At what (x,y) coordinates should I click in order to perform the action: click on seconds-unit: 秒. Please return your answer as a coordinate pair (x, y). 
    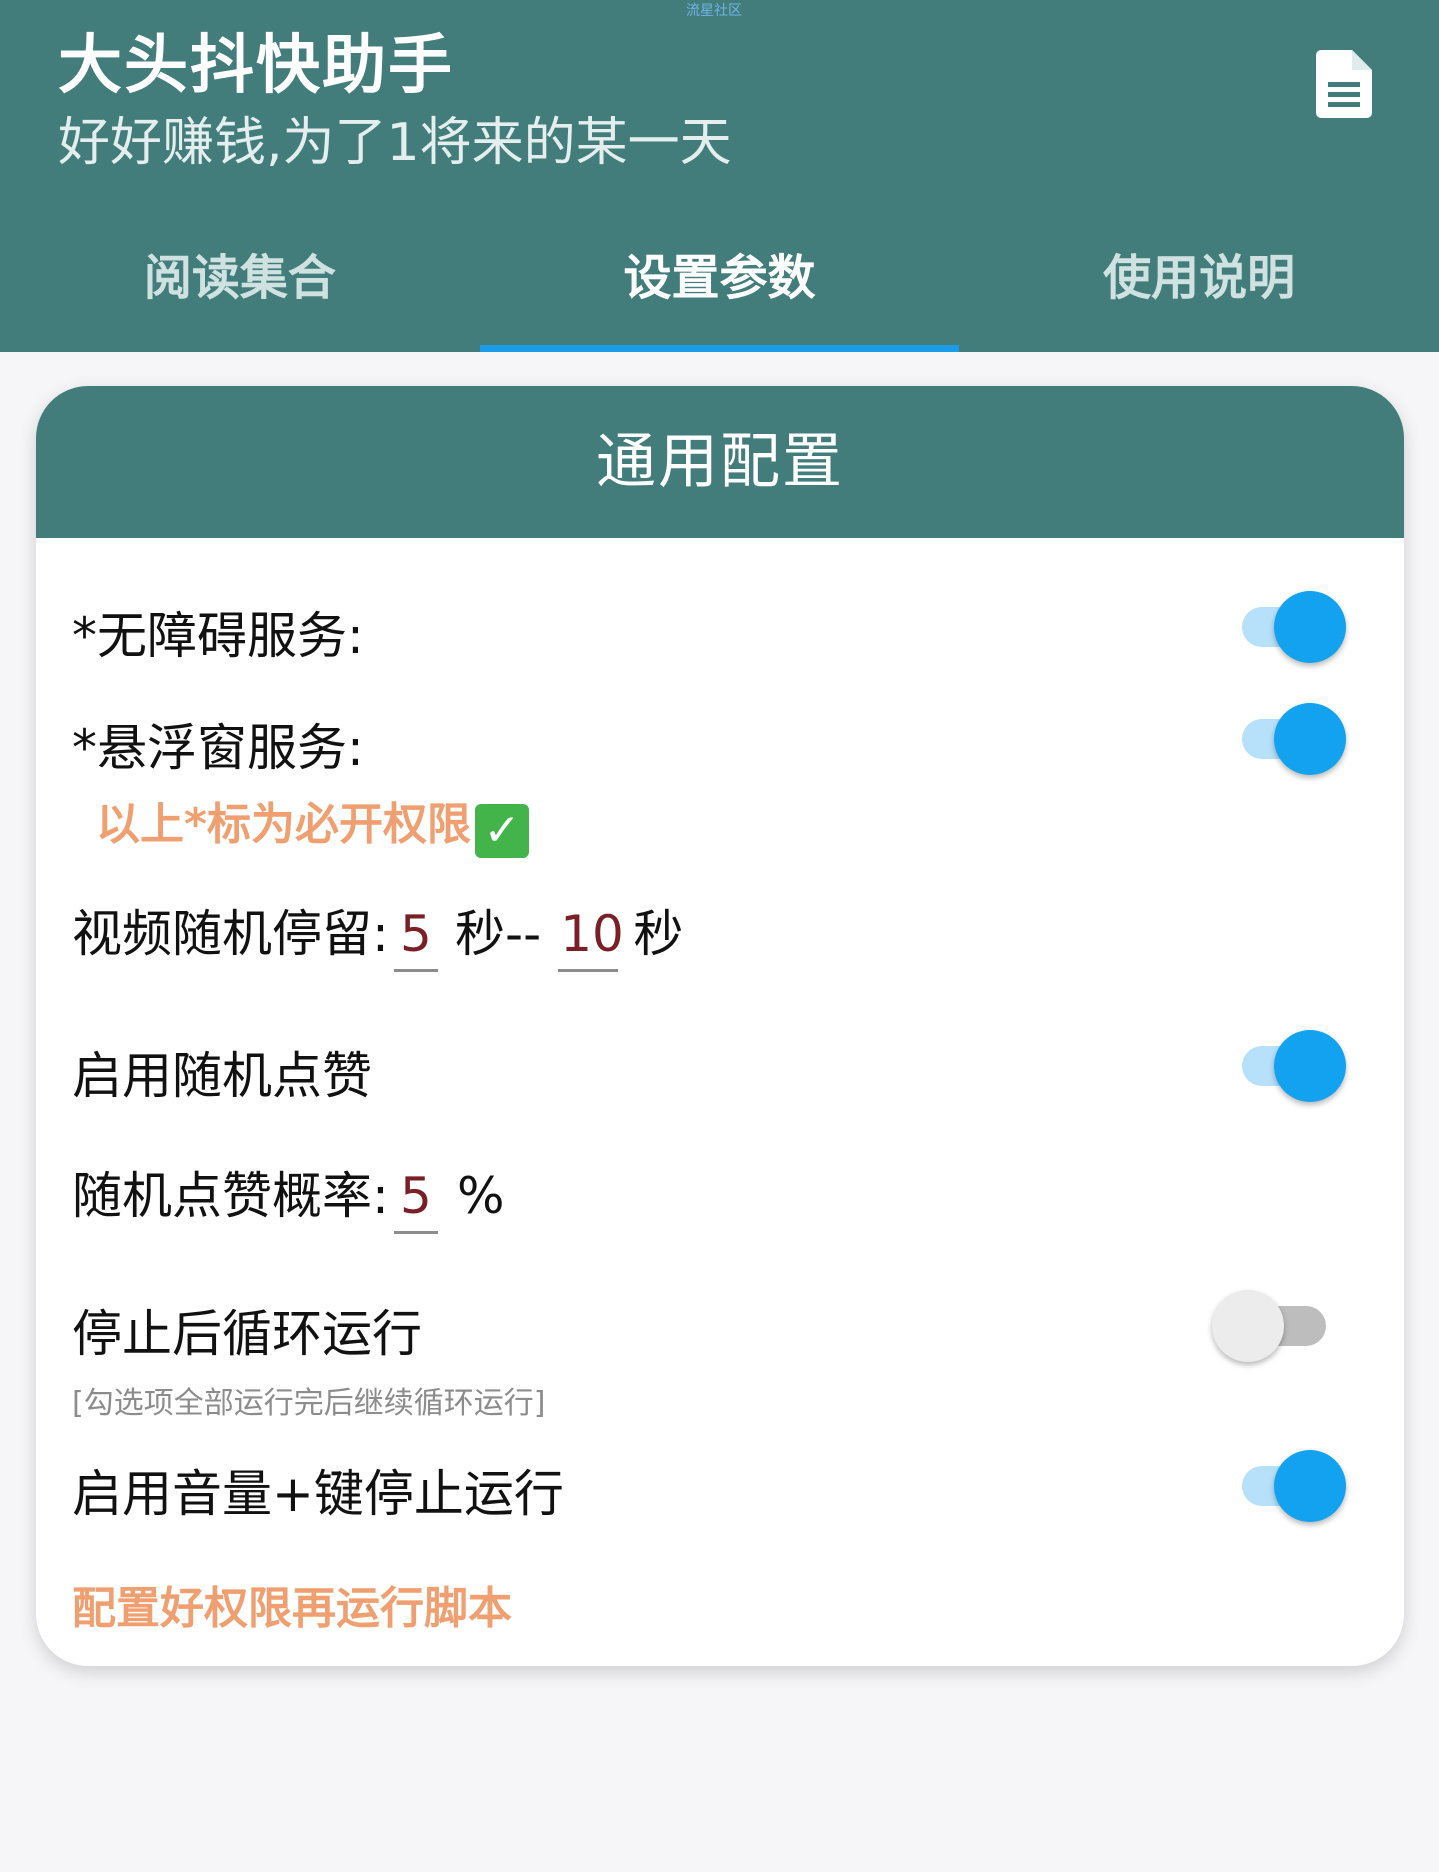
    Looking at the image, I should click on (658, 934).